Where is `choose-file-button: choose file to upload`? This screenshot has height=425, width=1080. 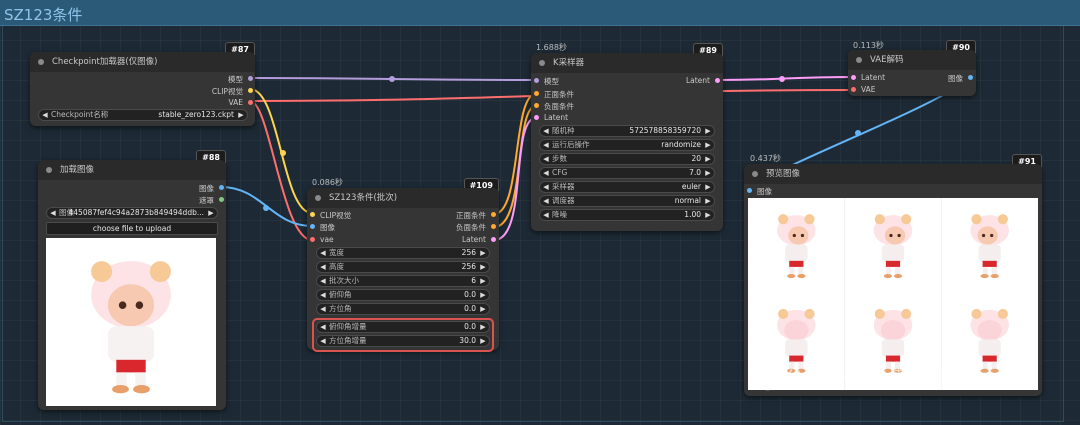 choose-file-button: choose file to upload is located at coordinates (132, 228).